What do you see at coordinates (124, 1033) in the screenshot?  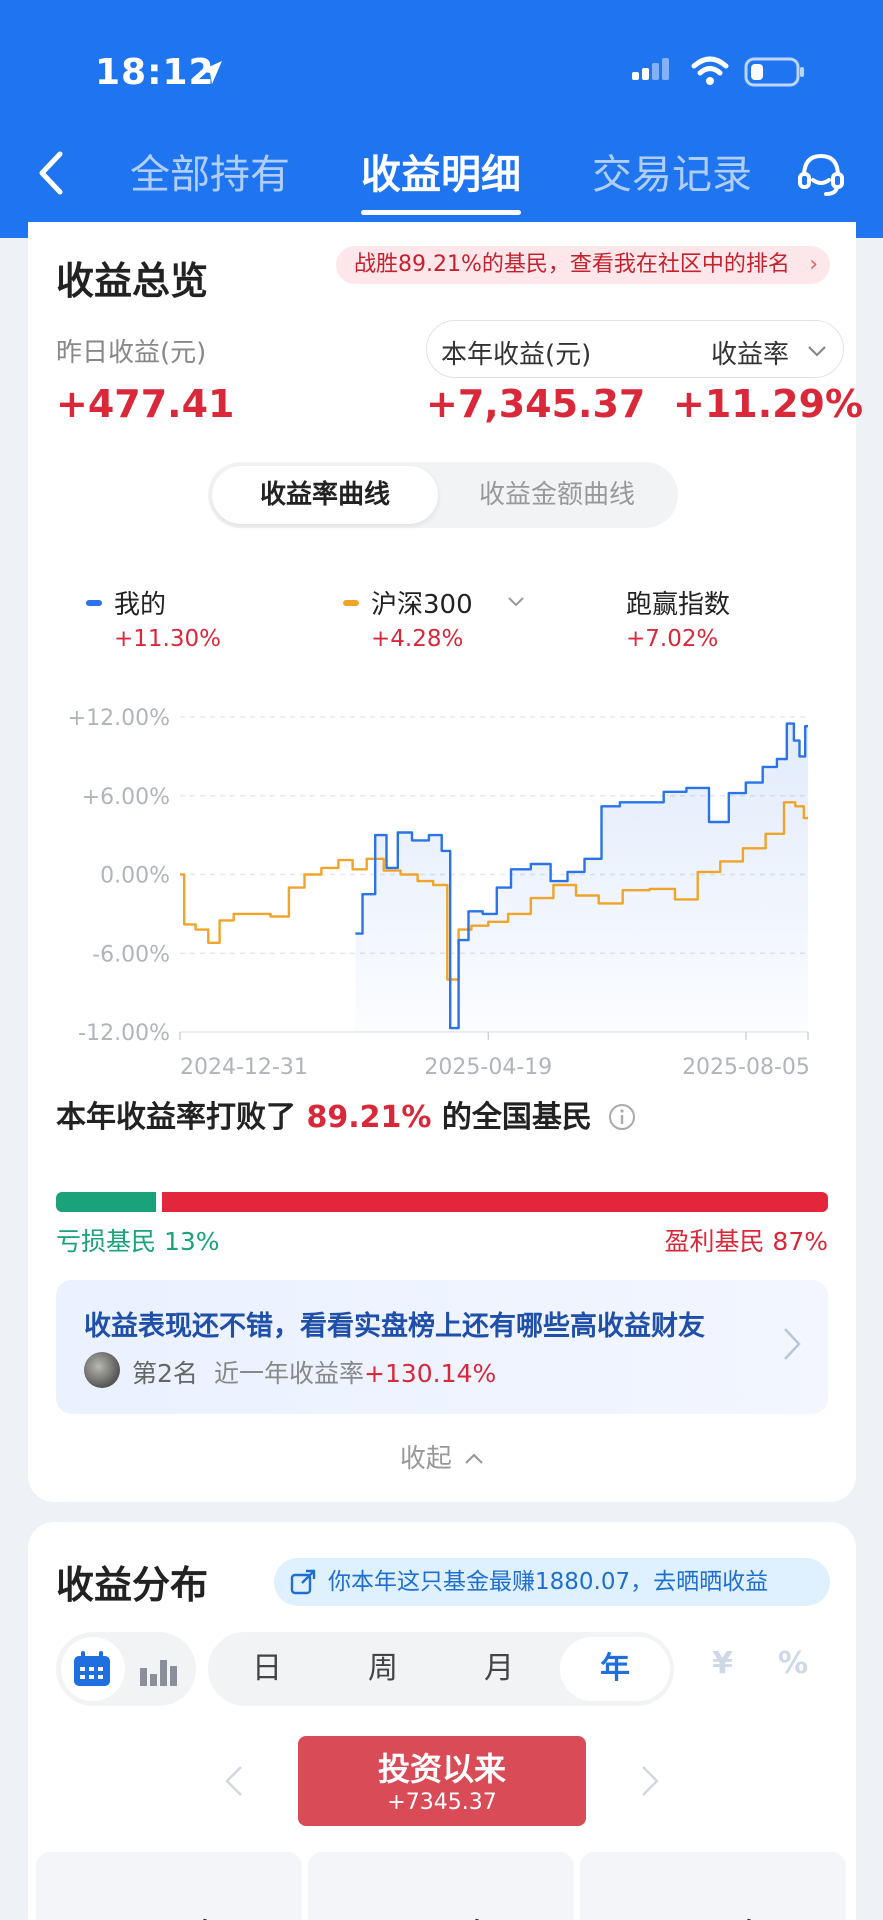 I see `y-tick-label: -12.00%` at bounding box center [124, 1033].